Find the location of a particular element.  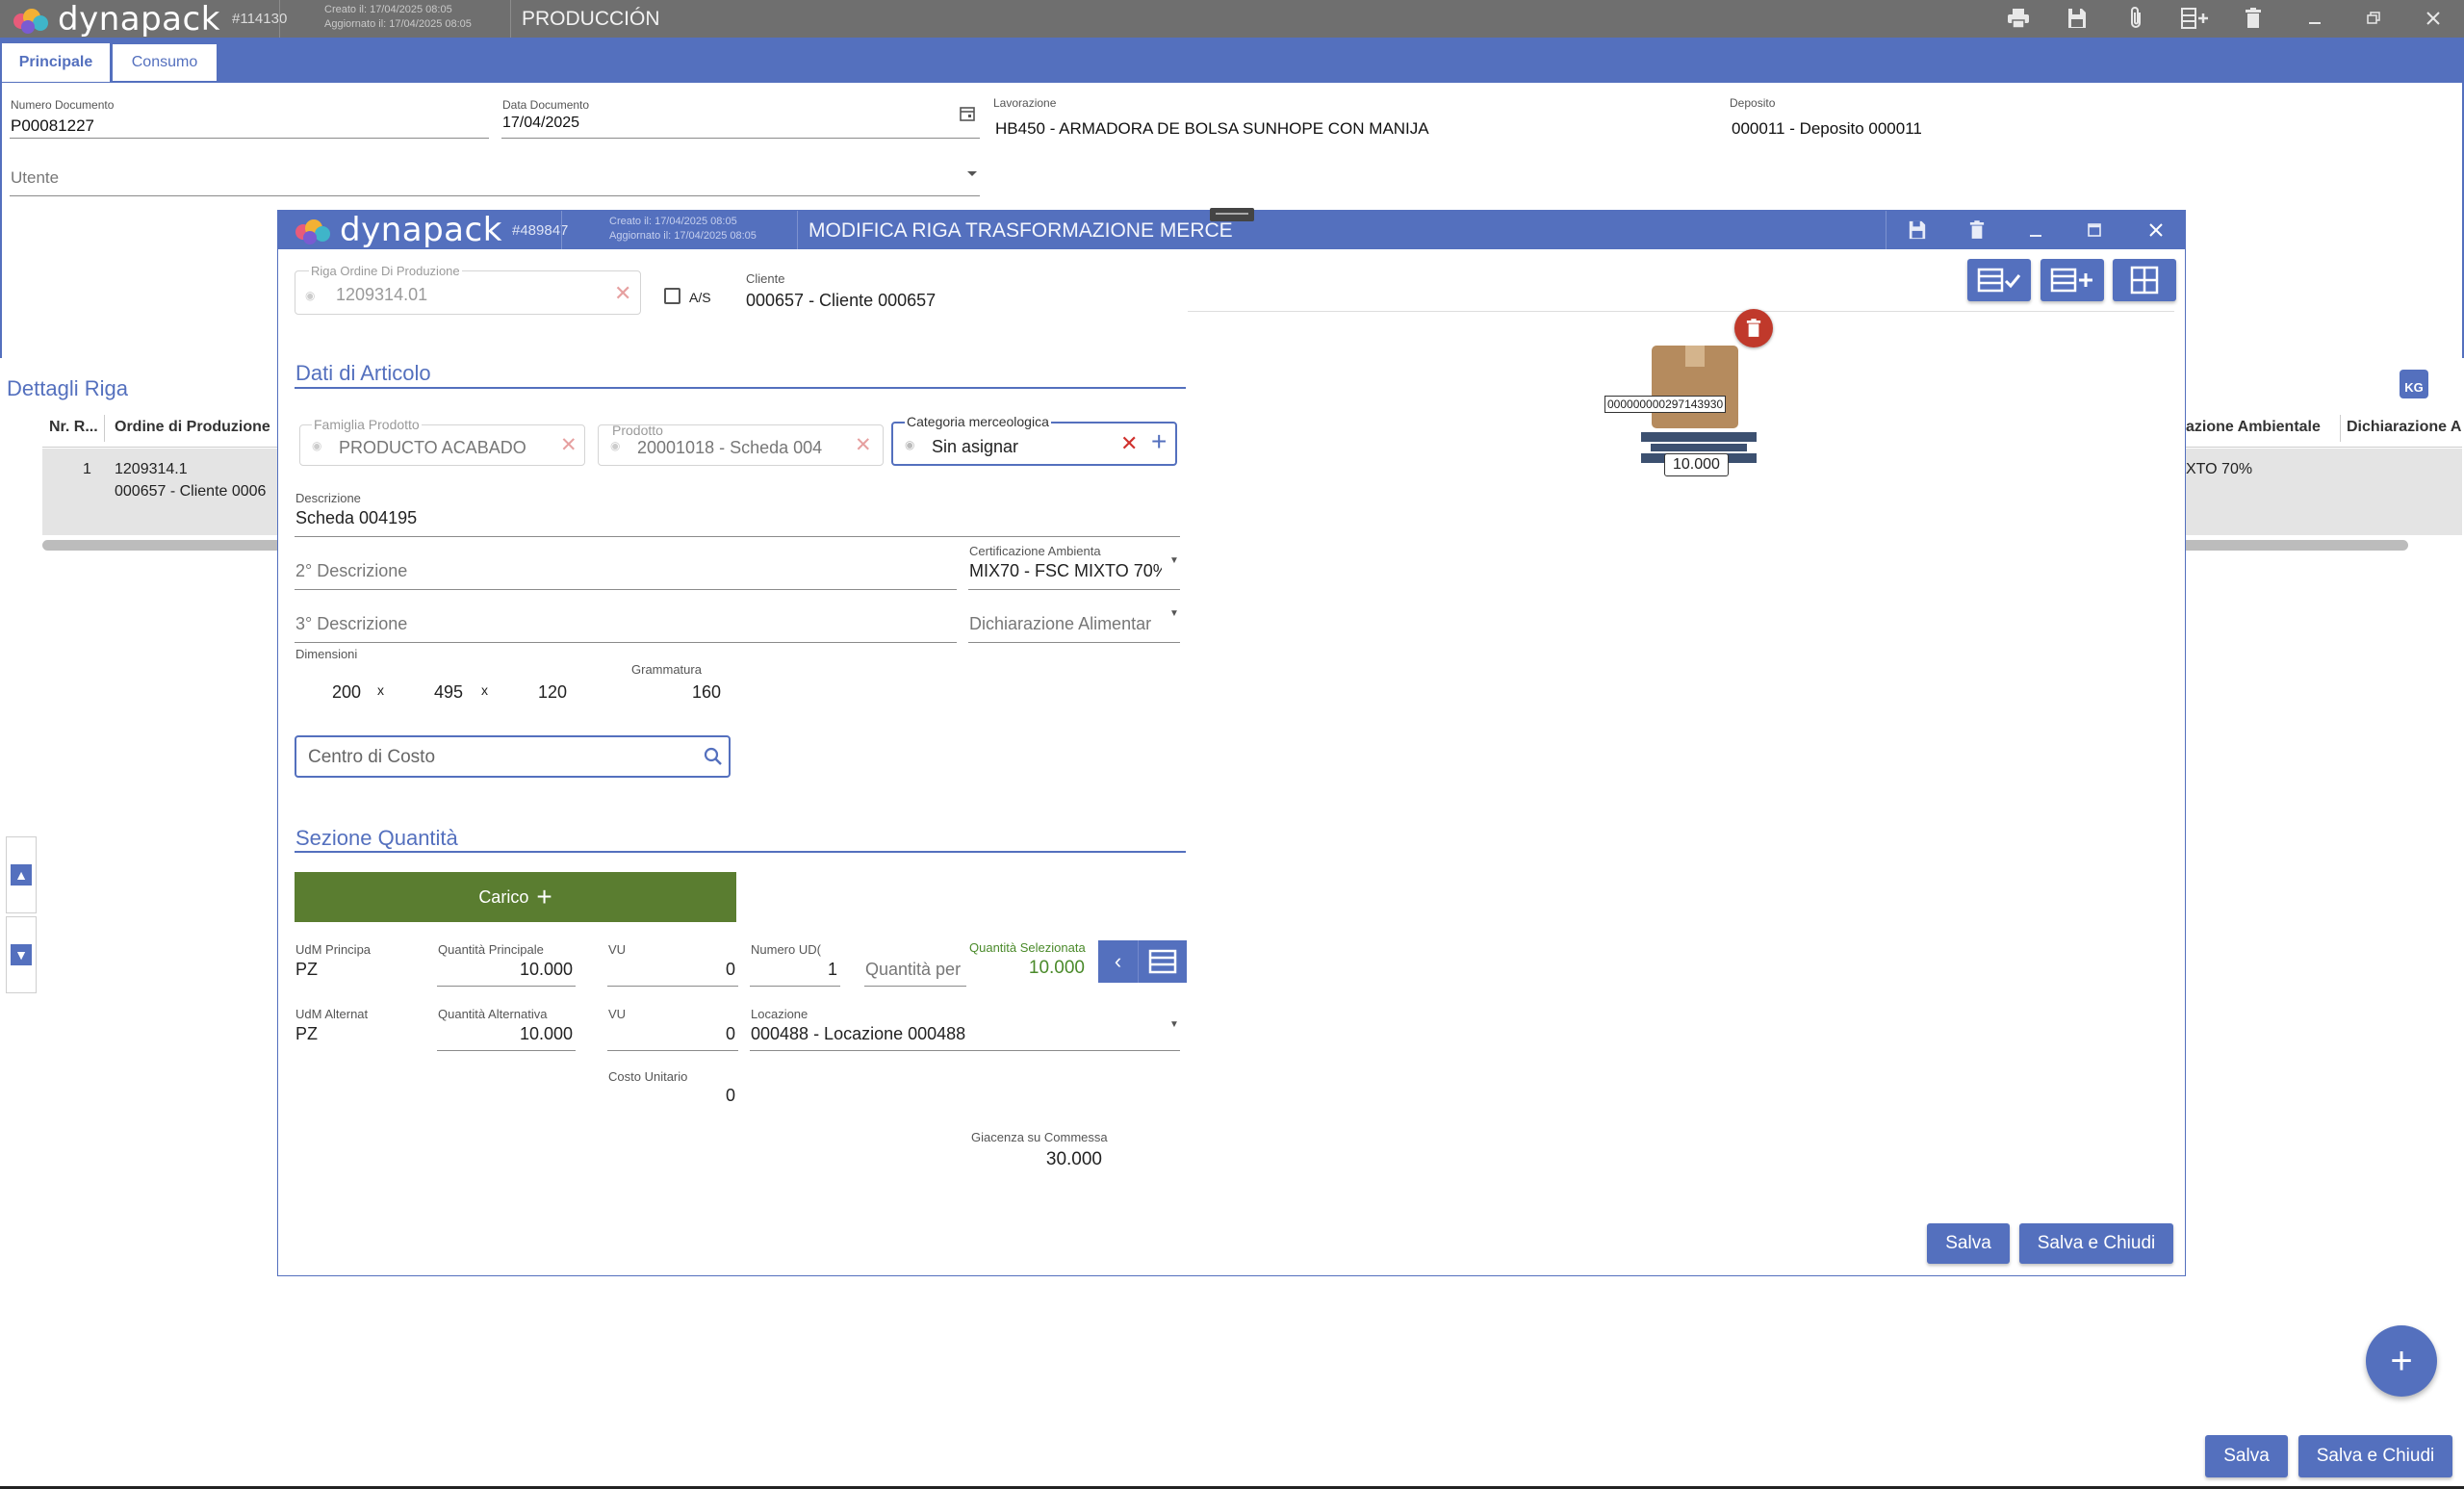

drag-handle is located at coordinates (1232, 214).